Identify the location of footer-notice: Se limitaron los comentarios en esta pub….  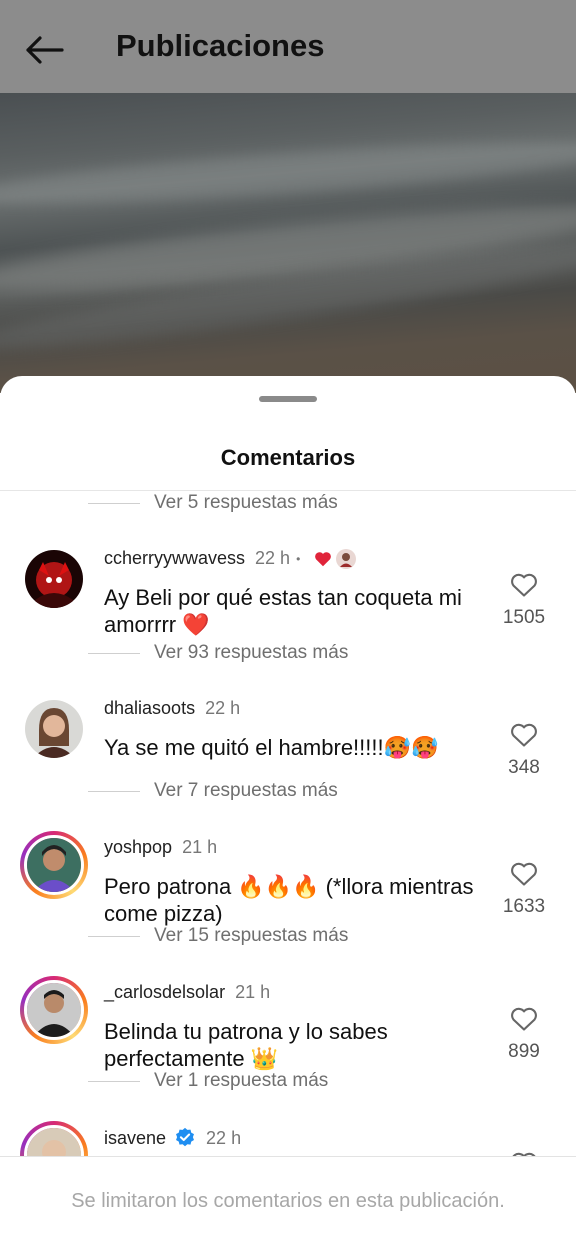
(288, 1200).